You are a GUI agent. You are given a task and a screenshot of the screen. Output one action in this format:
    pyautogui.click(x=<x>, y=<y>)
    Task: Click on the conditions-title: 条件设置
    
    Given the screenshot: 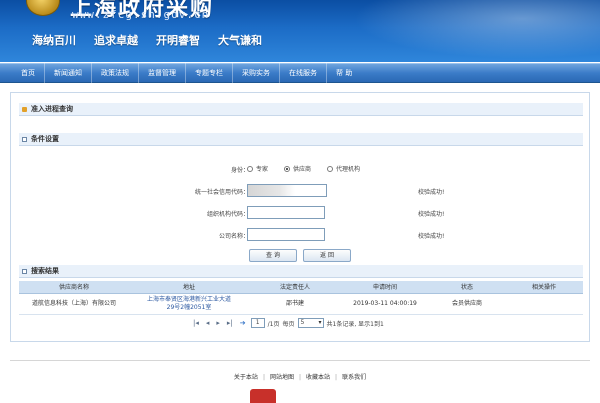 What is the action you would take?
    pyautogui.click(x=45, y=139)
    